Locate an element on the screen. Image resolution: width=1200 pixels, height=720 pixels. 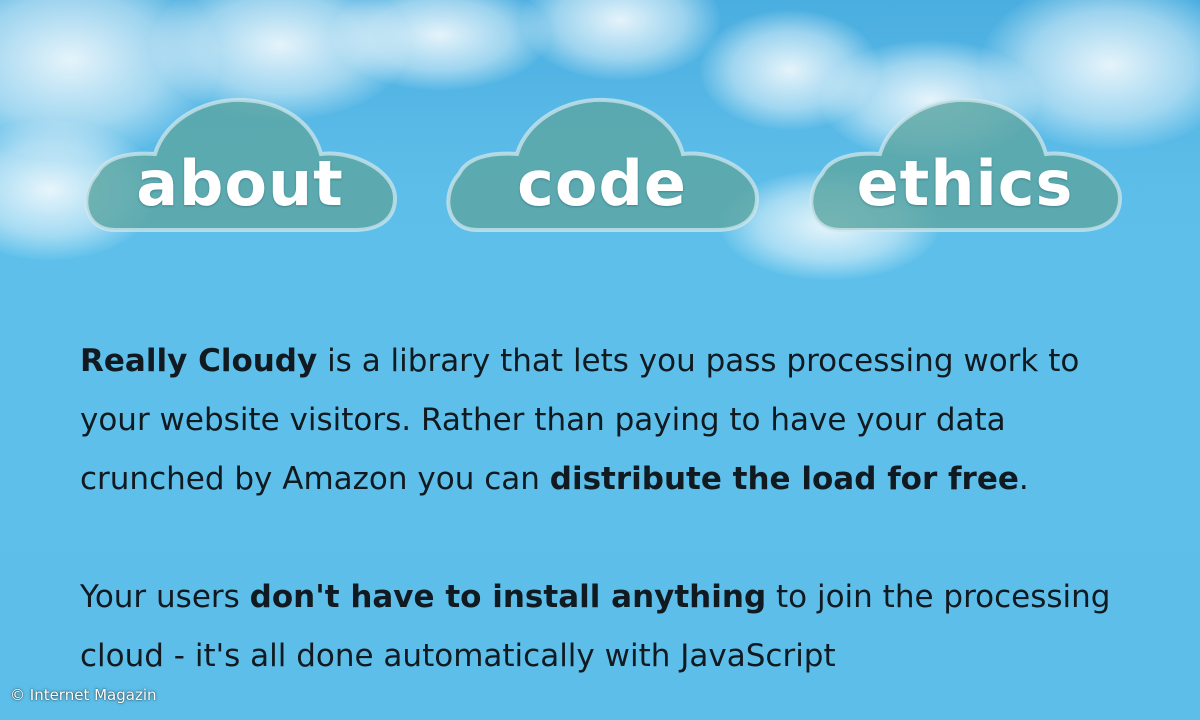
nav-about-label: about is located at coordinates (240, 183).